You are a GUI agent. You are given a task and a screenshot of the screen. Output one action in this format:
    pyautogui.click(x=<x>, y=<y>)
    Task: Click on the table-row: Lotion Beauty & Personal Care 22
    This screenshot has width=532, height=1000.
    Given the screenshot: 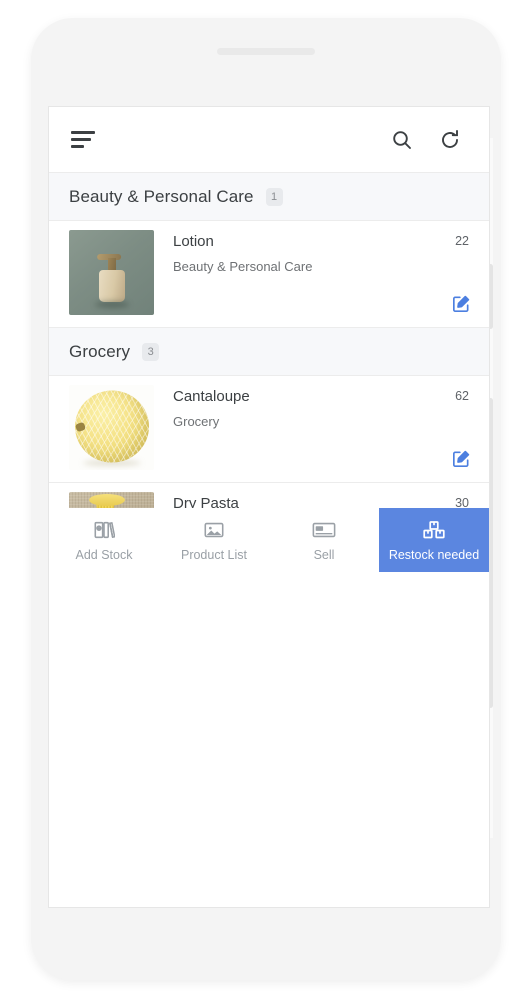 What is the action you would take?
    pyautogui.click(x=269, y=274)
    